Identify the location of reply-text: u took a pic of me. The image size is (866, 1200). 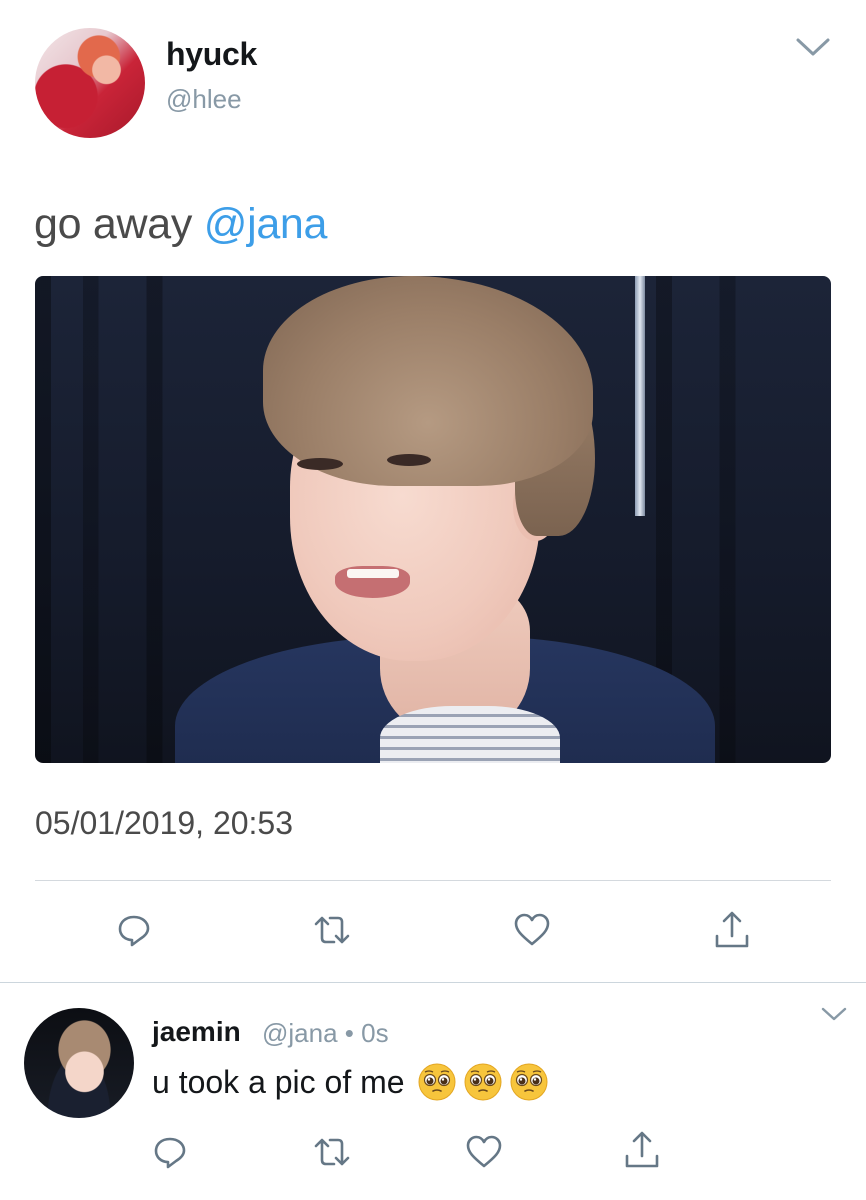
(350, 1082).